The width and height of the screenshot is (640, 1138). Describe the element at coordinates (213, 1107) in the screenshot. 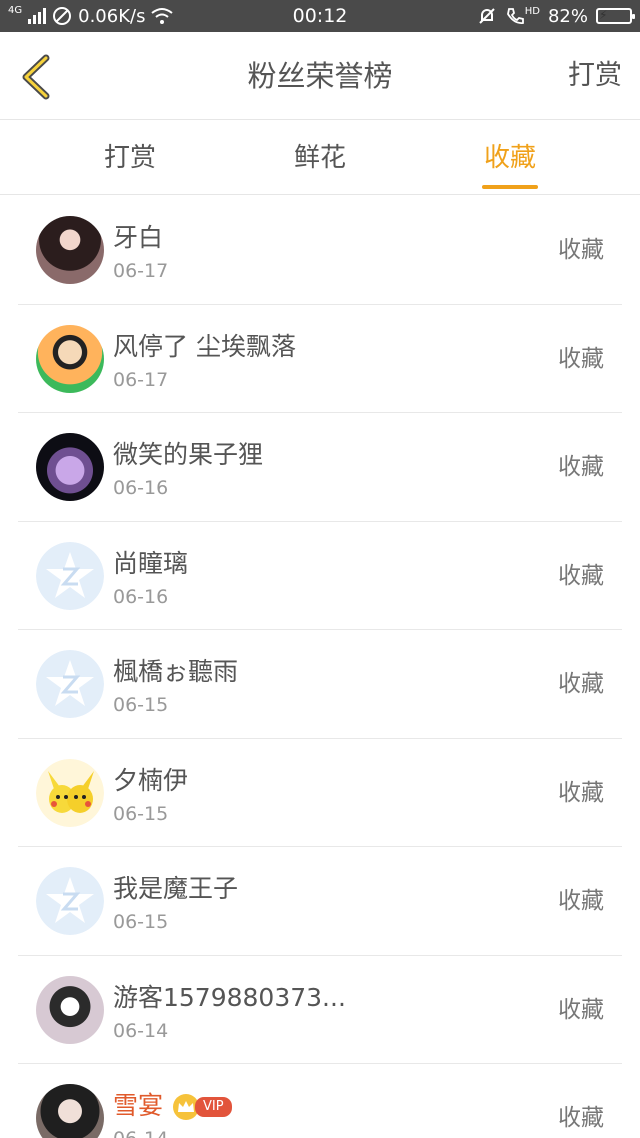

I see `vip-label: VIP` at that location.